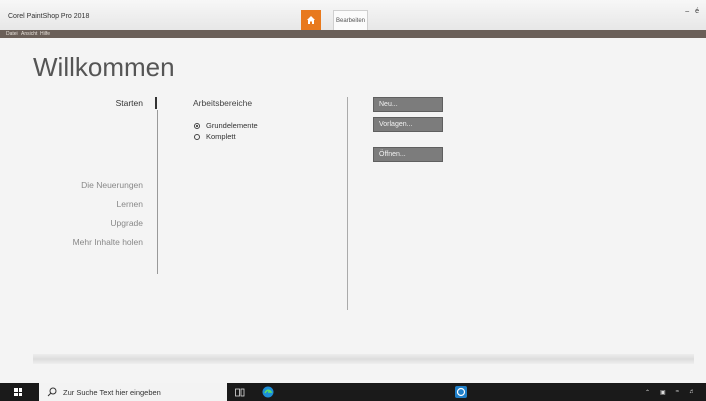 The image size is (706, 401). Describe the element at coordinates (52, 392) in the screenshot. I see `search-icon` at that location.